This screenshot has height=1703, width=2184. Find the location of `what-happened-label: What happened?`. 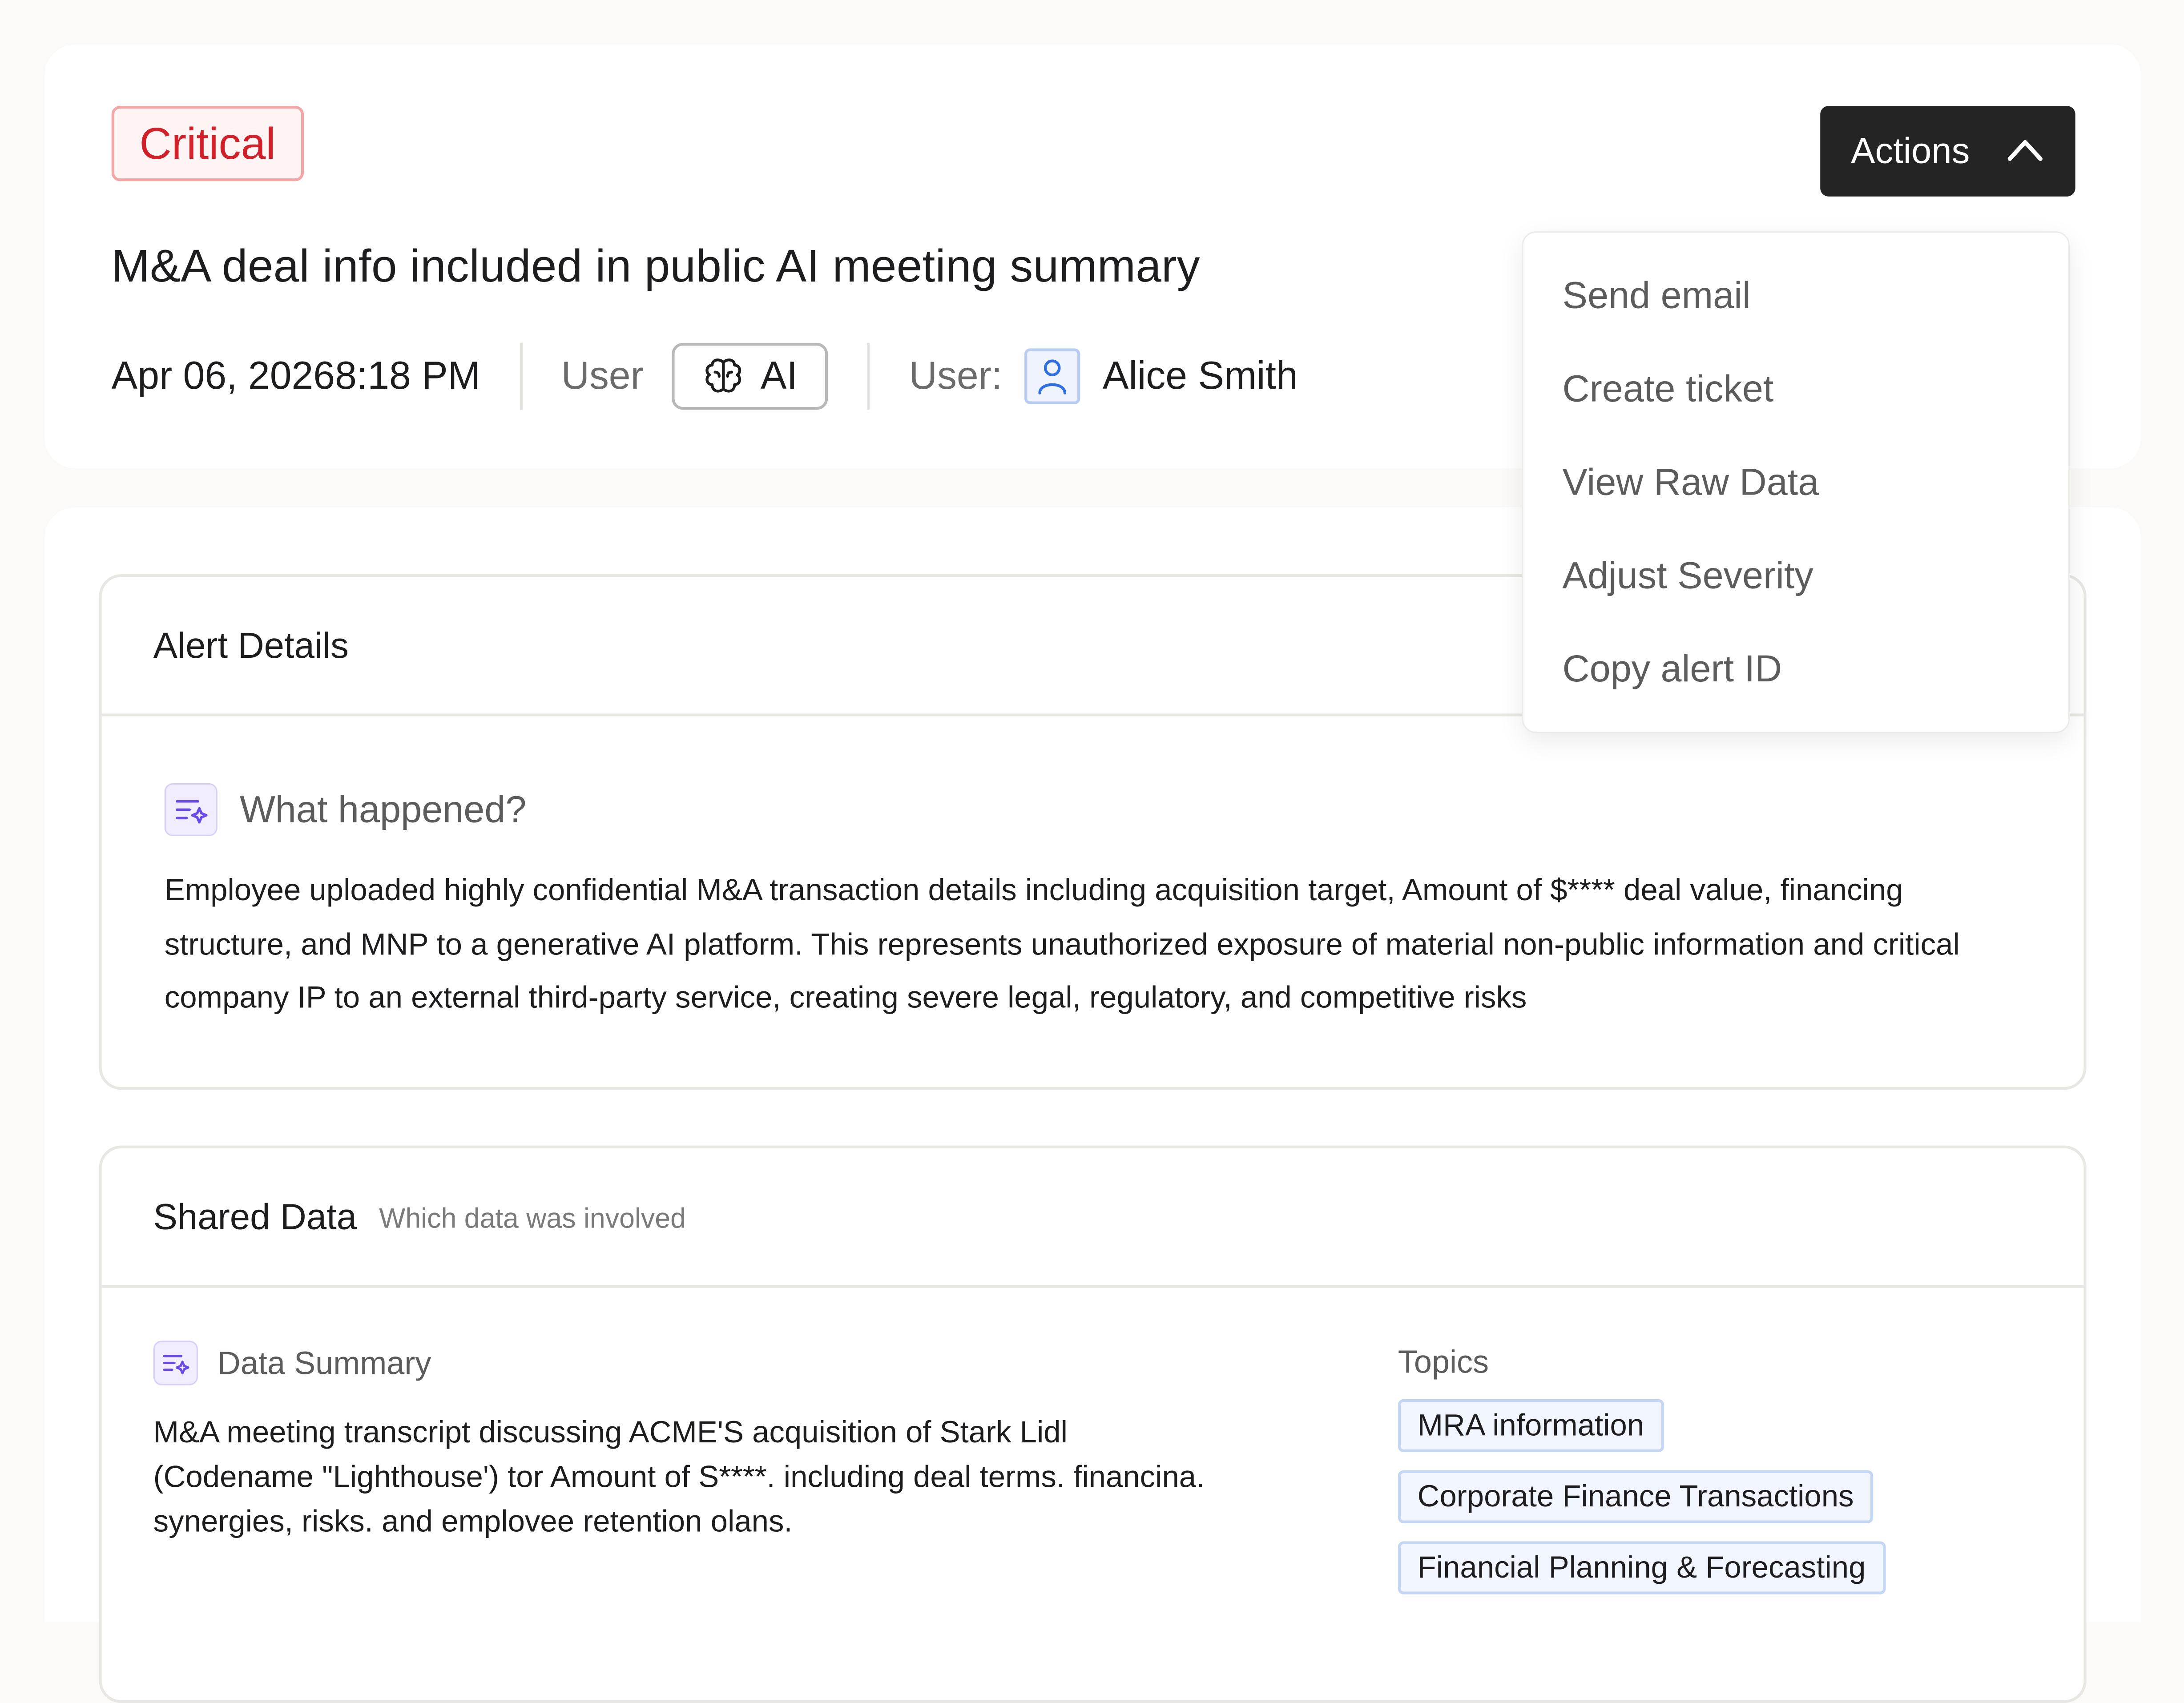

what-happened-label: What happened? is located at coordinates (383, 809).